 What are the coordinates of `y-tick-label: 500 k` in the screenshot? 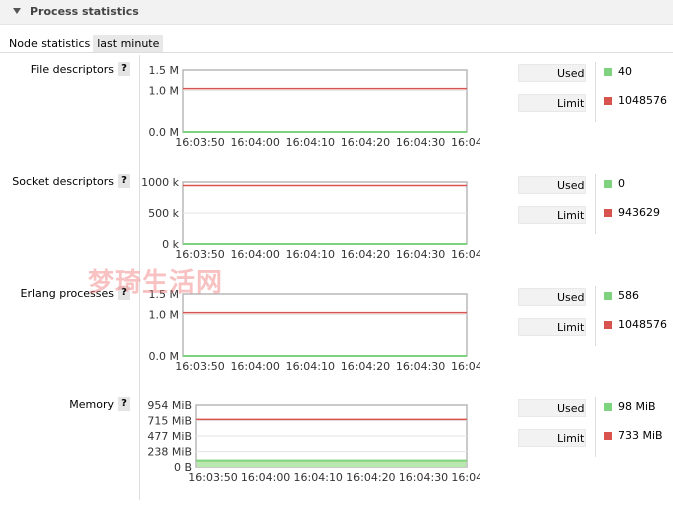 It's located at (163, 213).